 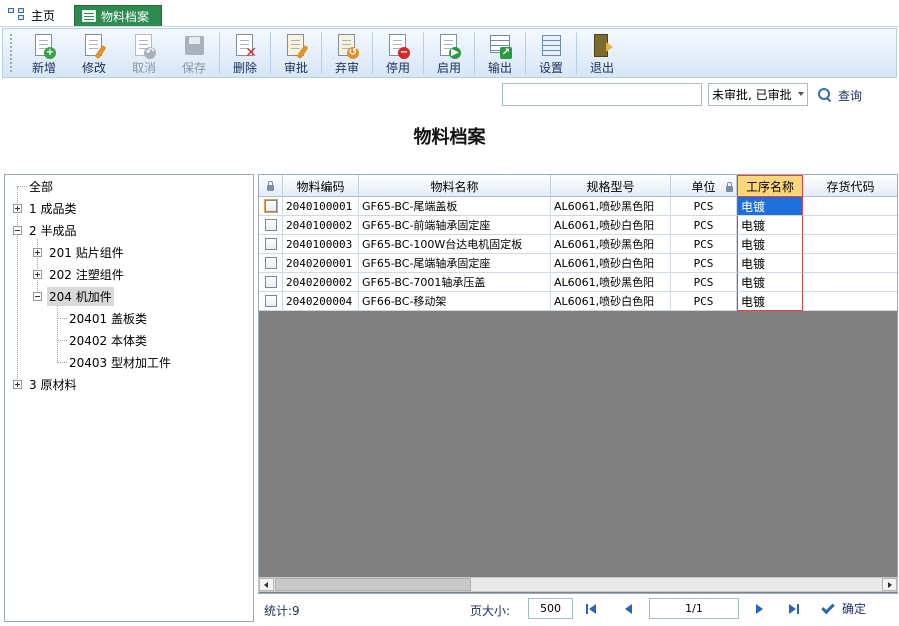 I want to click on column-header-process: 工序名称, so click(x=770, y=186).